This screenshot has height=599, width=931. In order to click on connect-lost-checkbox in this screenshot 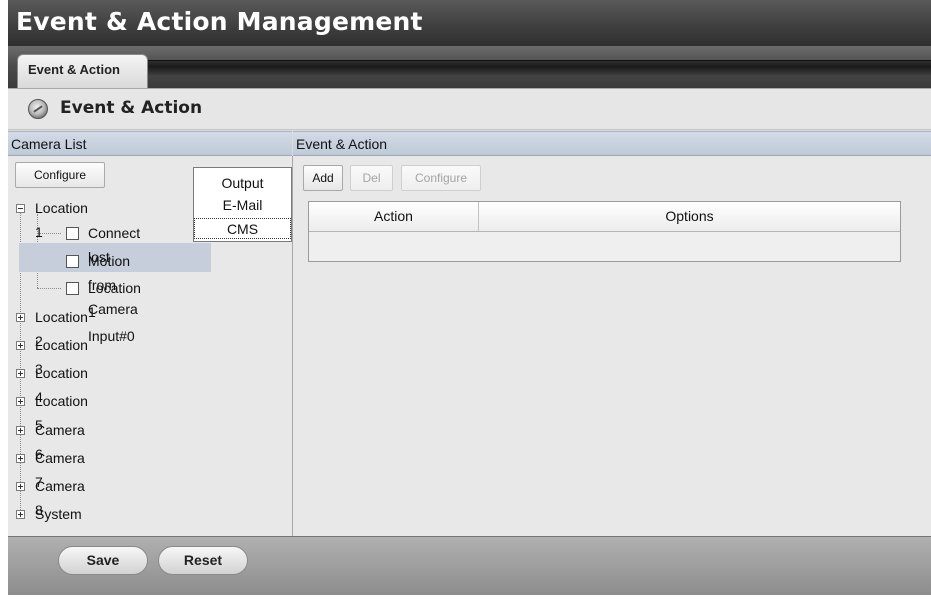, I will do `click(72, 233)`.